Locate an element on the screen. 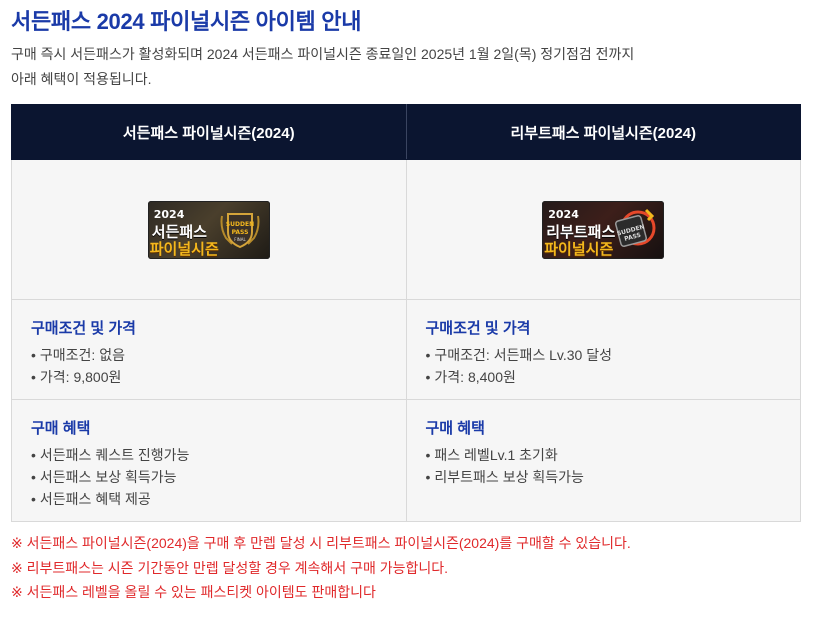 Image resolution: width=835 pixels, height=622 pixels. list-item: • 리부트패스 보상 획득가능 is located at coordinates (604, 477).